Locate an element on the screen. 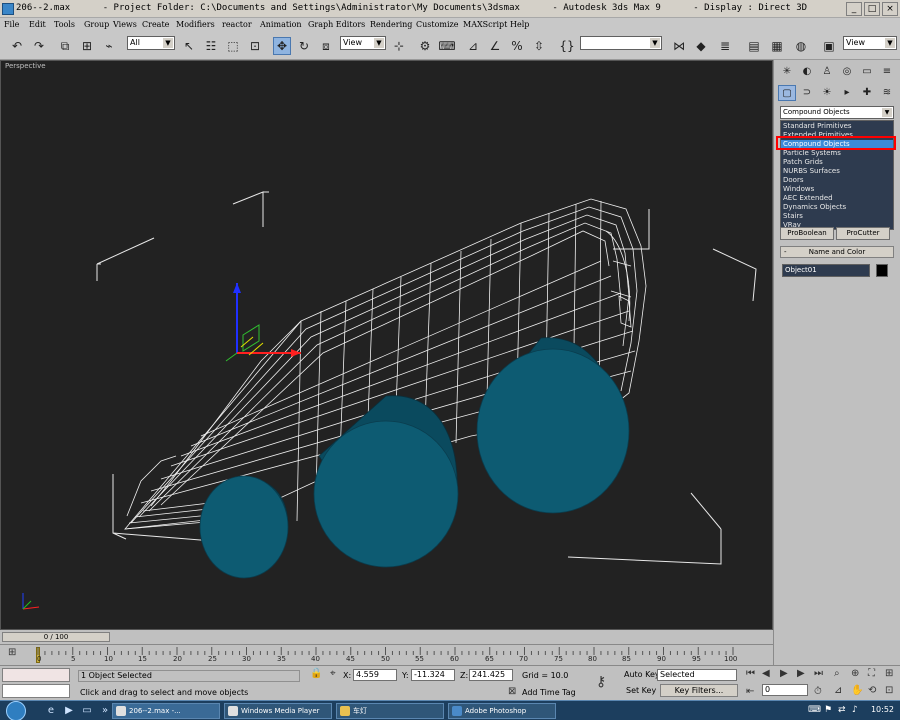  z-coordinate-field: 241.425 is located at coordinates (491, 675).